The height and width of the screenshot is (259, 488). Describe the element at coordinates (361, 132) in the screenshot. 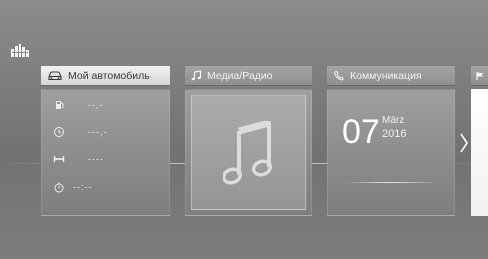

I see `date-day: 07` at that location.